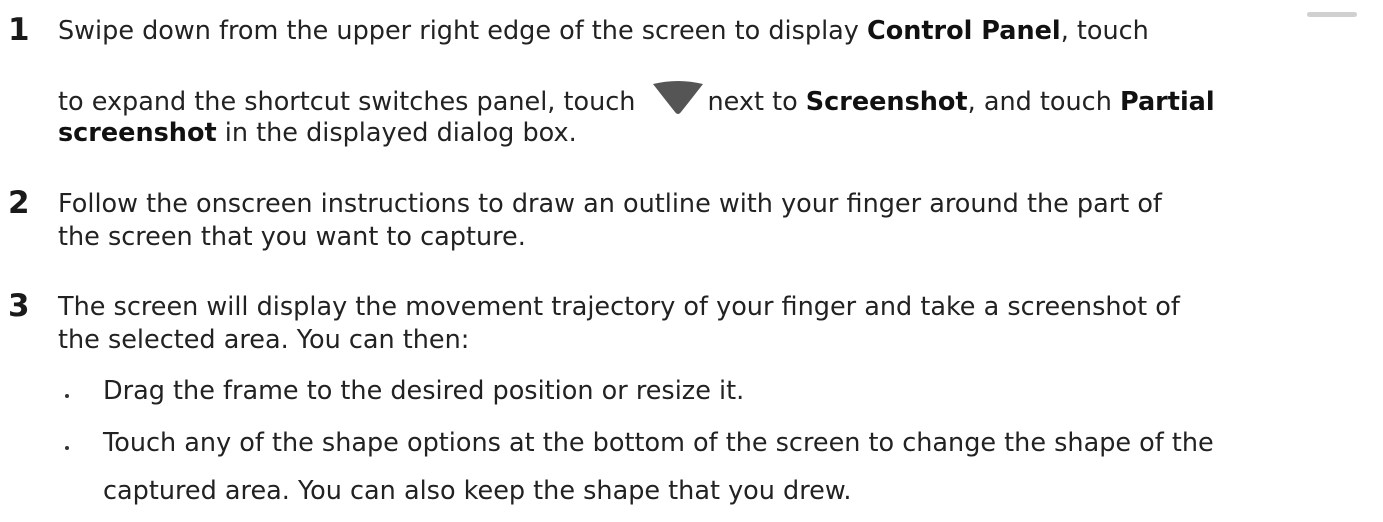  I want to click on step-text: in the displayed dialog box., so click(396, 133).